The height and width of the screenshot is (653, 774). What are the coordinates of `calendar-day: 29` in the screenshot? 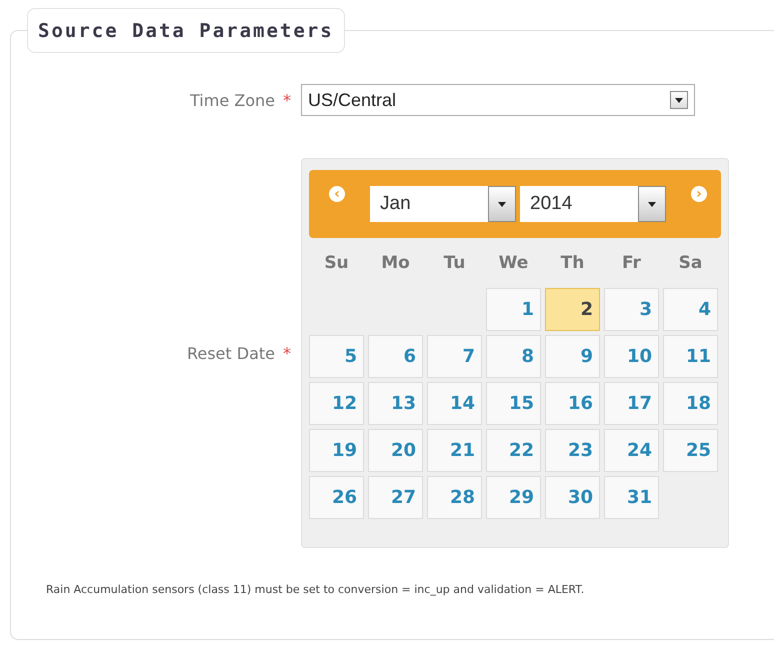 It's located at (513, 497).